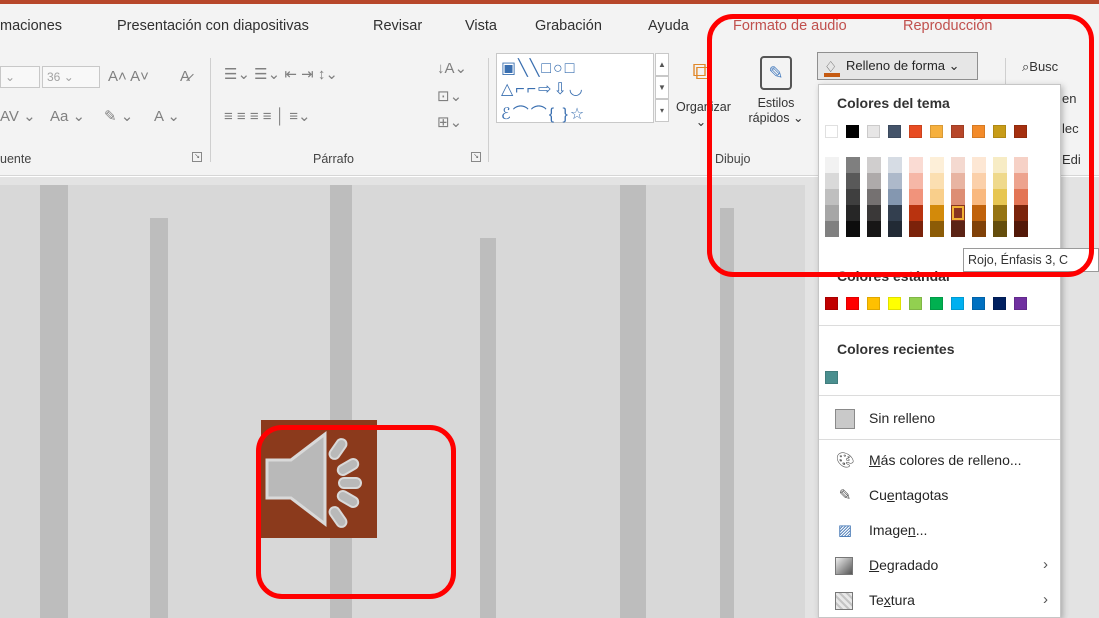  Describe the element at coordinates (909, 495) in the screenshot. I see `eyedropper-label: Cuentagotas` at that location.